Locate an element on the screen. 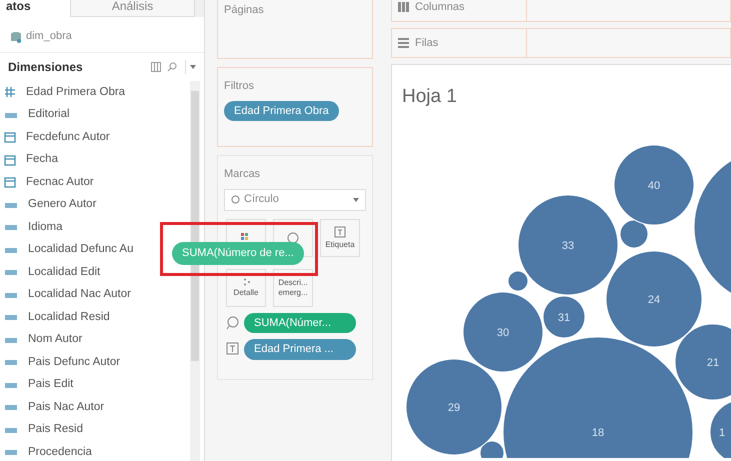 This screenshot has height=461, width=731. card-title: Marcas is located at coordinates (243, 174).